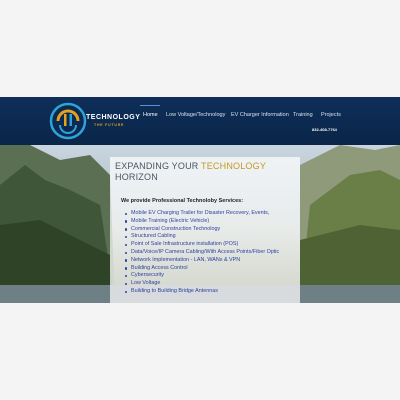 The width and height of the screenshot is (400, 400). What do you see at coordinates (68, 121) in the screenshot?
I see `company-logo-icon` at bounding box center [68, 121].